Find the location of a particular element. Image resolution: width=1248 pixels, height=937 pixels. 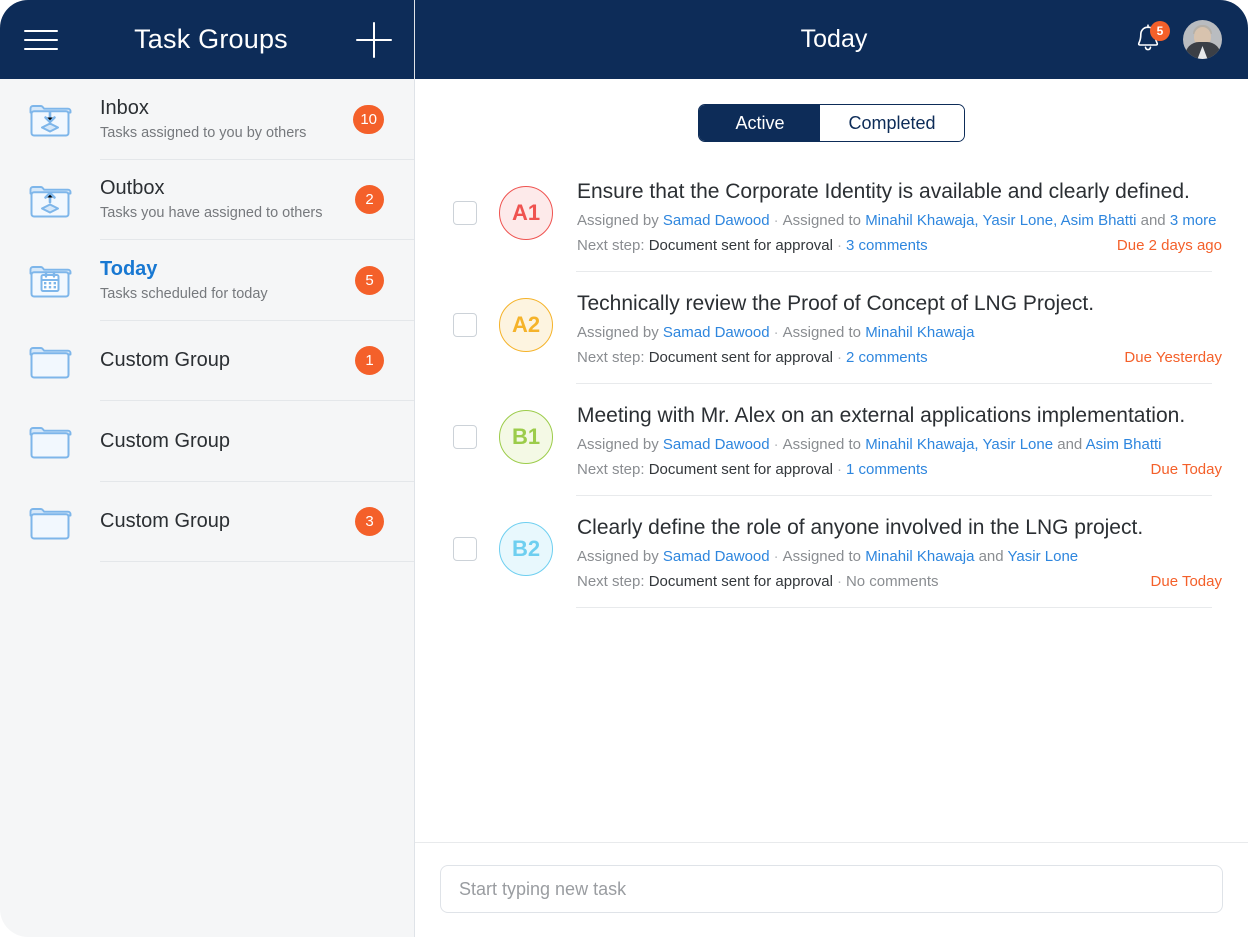

sidebar-item-custom-group-4: Custom Group is located at coordinates (207, 441).